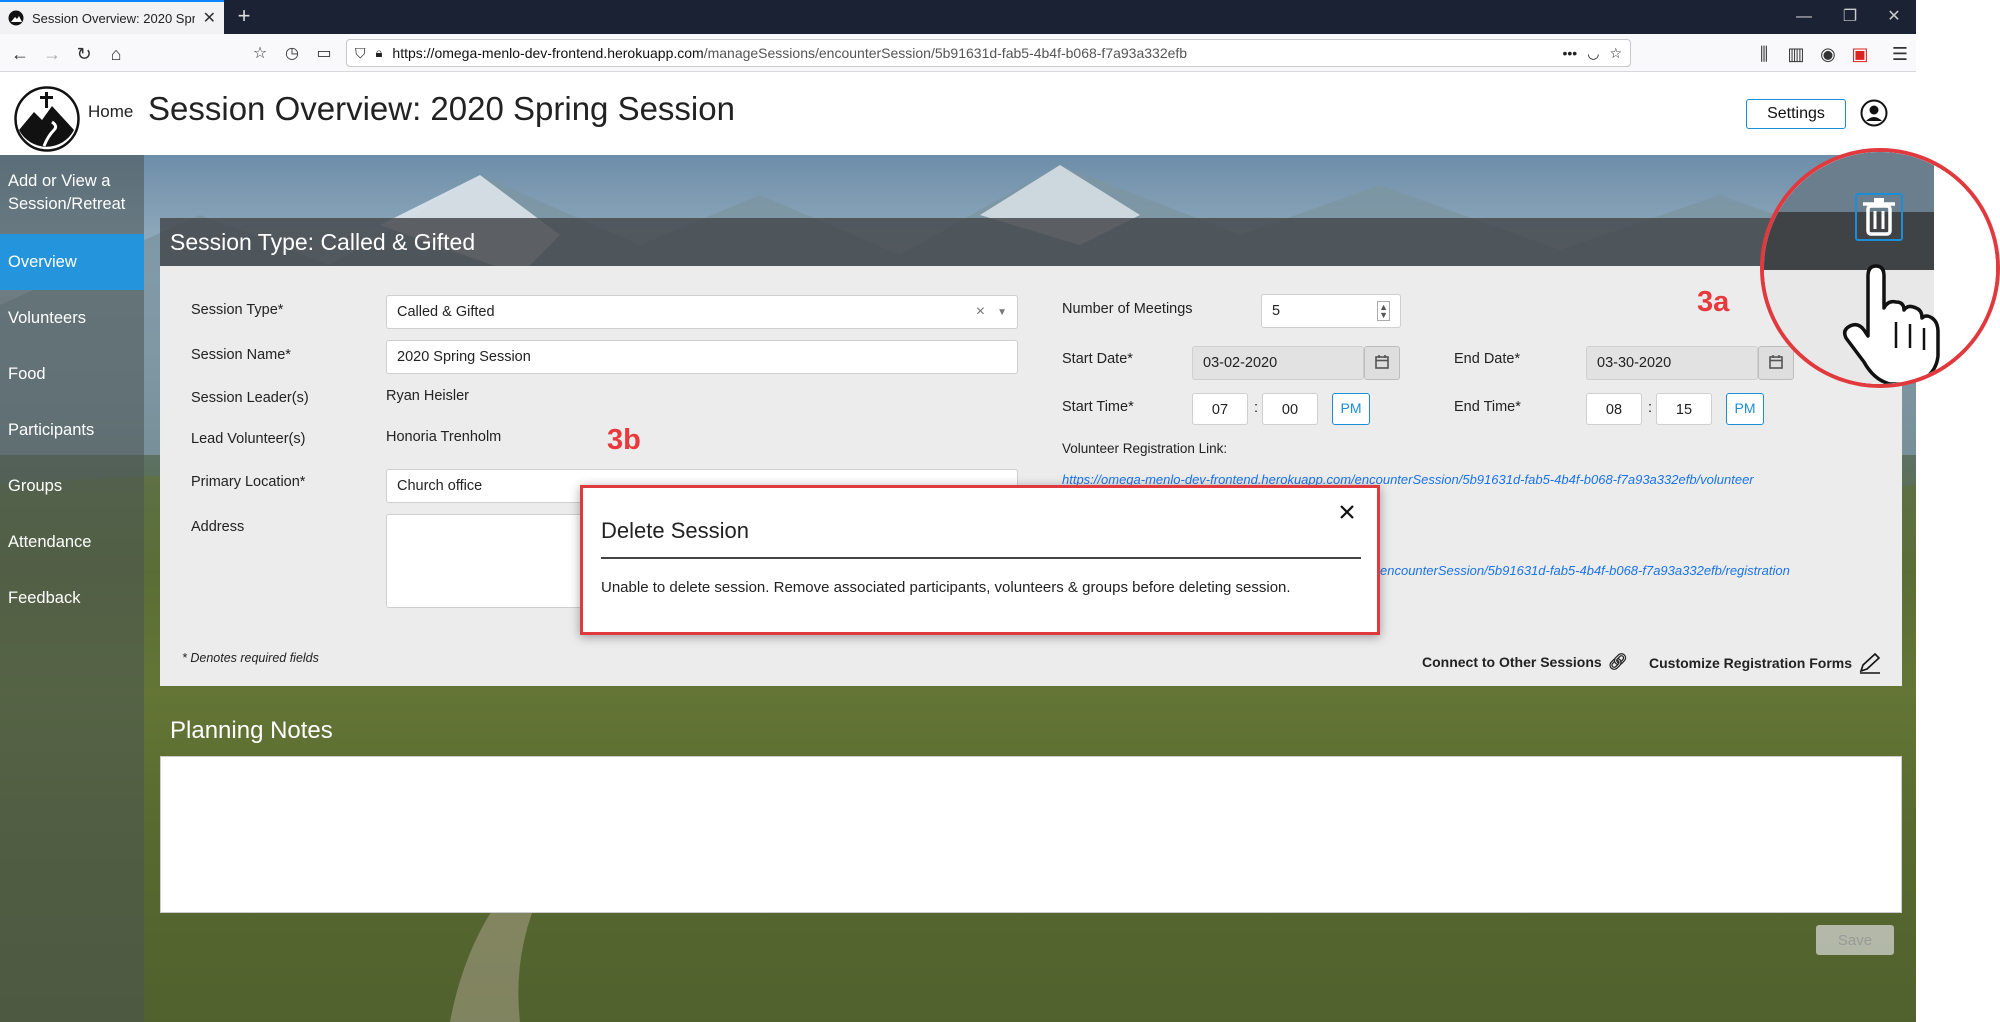 The height and width of the screenshot is (1022, 2000). I want to click on back-arrow-icon: ←, so click(20, 54).